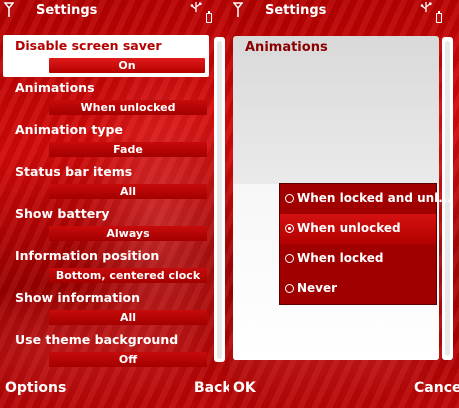 This screenshot has width=459, height=408. I want to click on setting-label: Animation type, so click(69, 129).